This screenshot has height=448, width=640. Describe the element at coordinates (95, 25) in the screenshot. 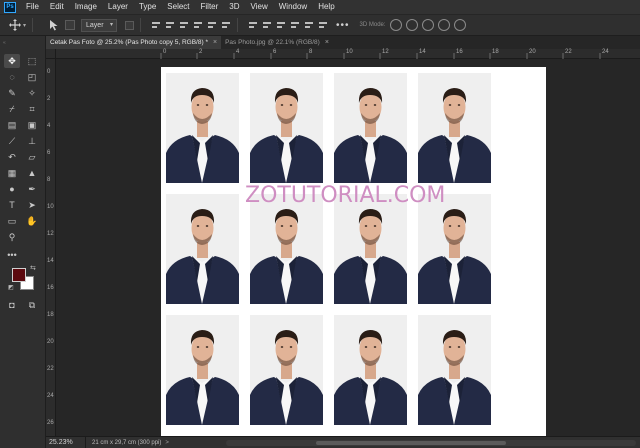

I see `auto-select-target-value: Layer` at that location.